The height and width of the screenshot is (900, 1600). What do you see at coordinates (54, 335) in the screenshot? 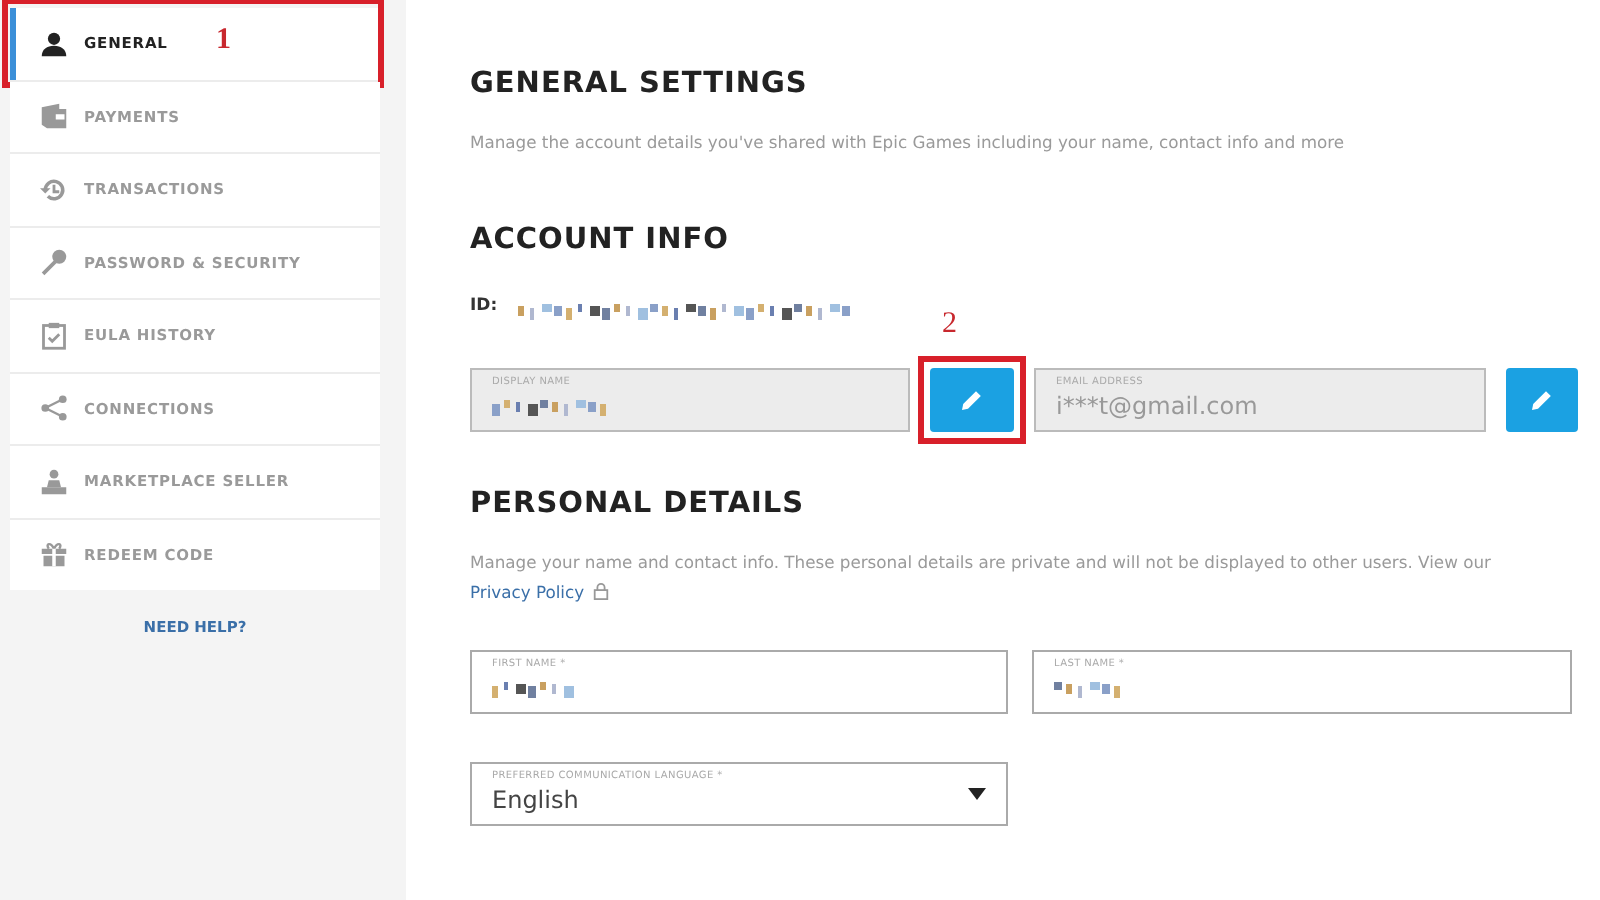
I see `clipboard-icon` at bounding box center [54, 335].